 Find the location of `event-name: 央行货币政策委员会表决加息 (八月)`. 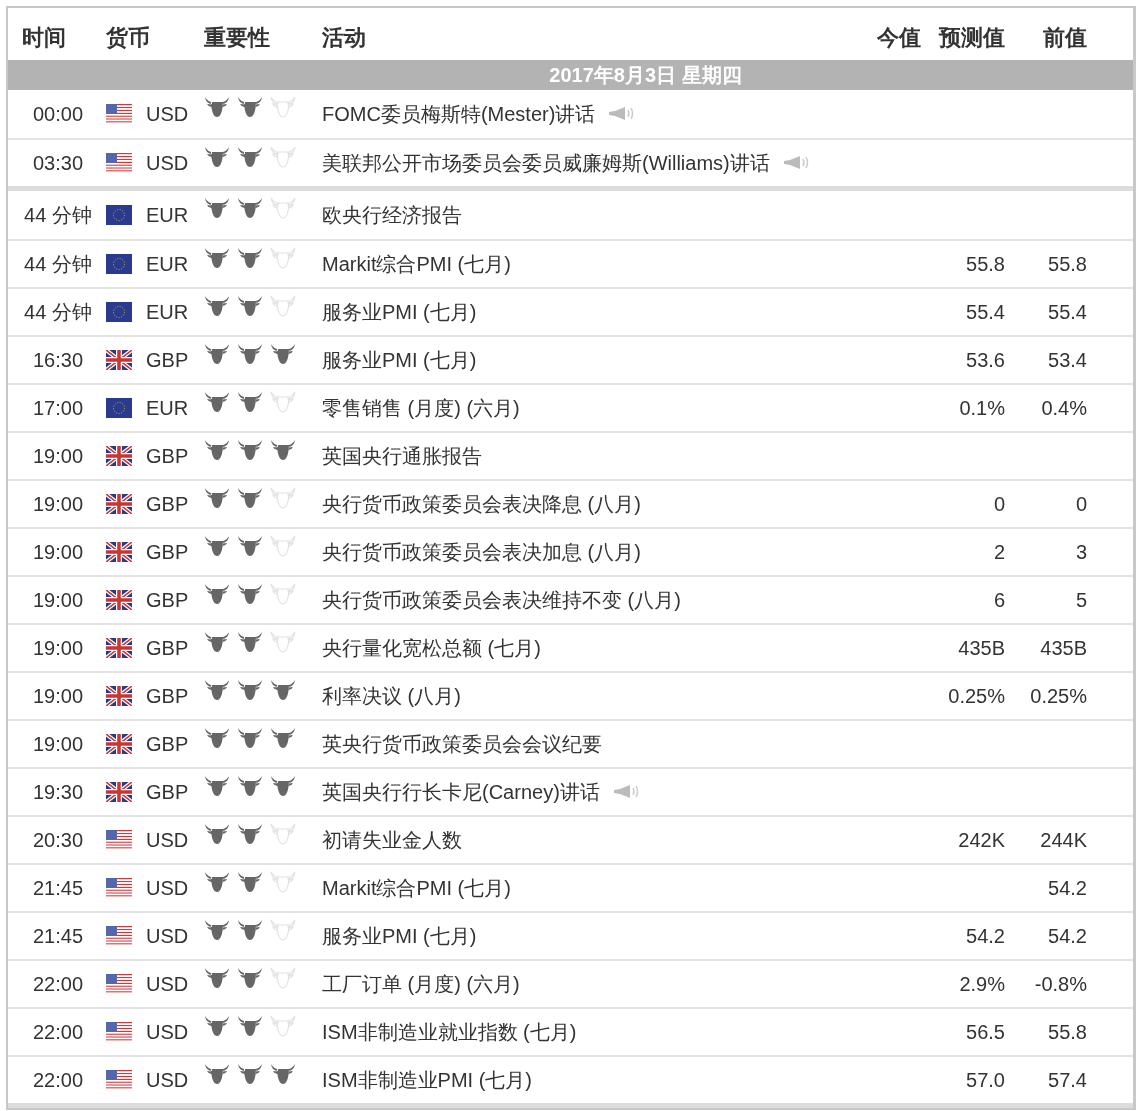

event-name: 央行货币政策委员会表决加息 (八月) is located at coordinates (481, 552).